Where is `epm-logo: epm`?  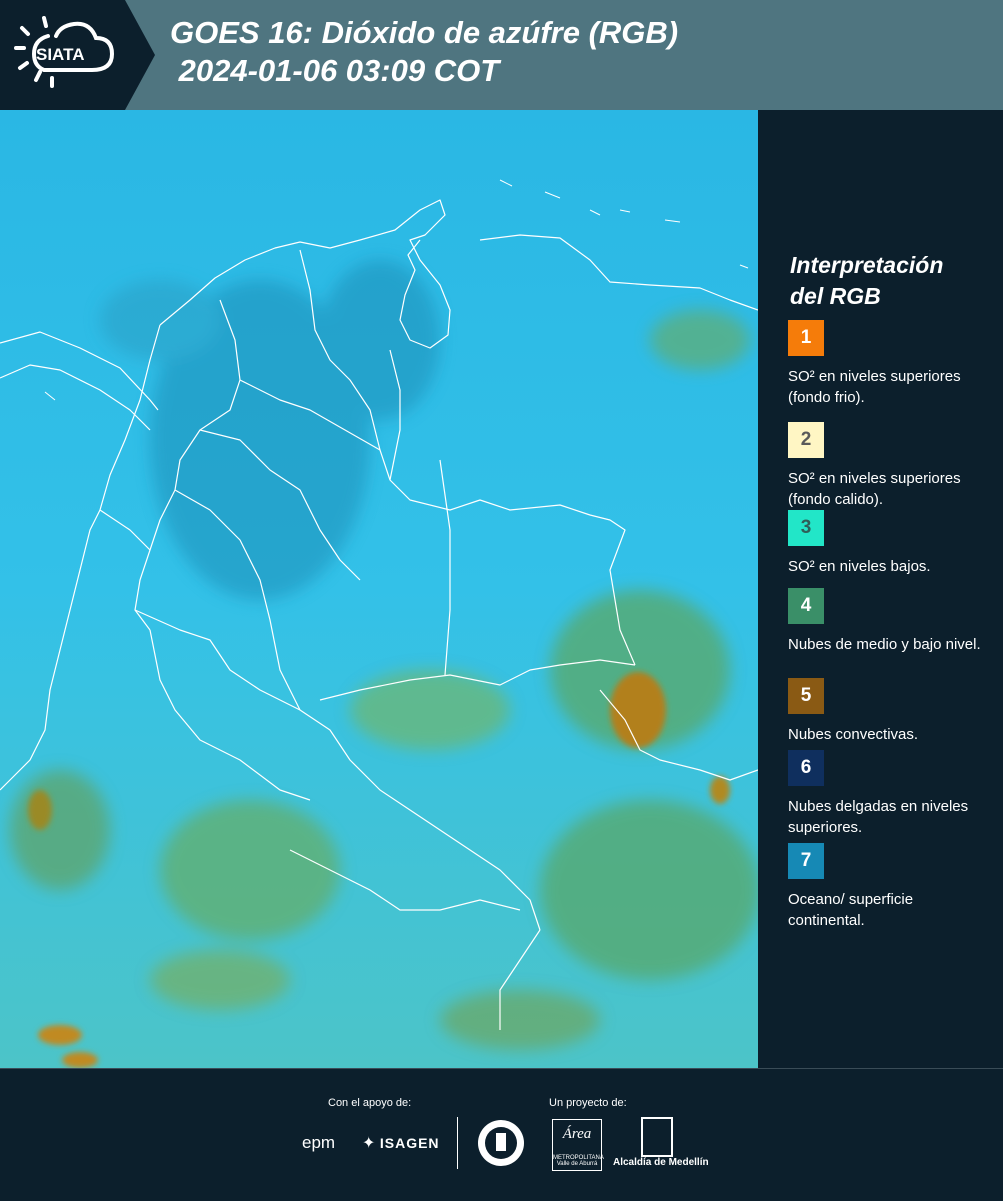 epm-logo: epm is located at coordinates (319, 1142).